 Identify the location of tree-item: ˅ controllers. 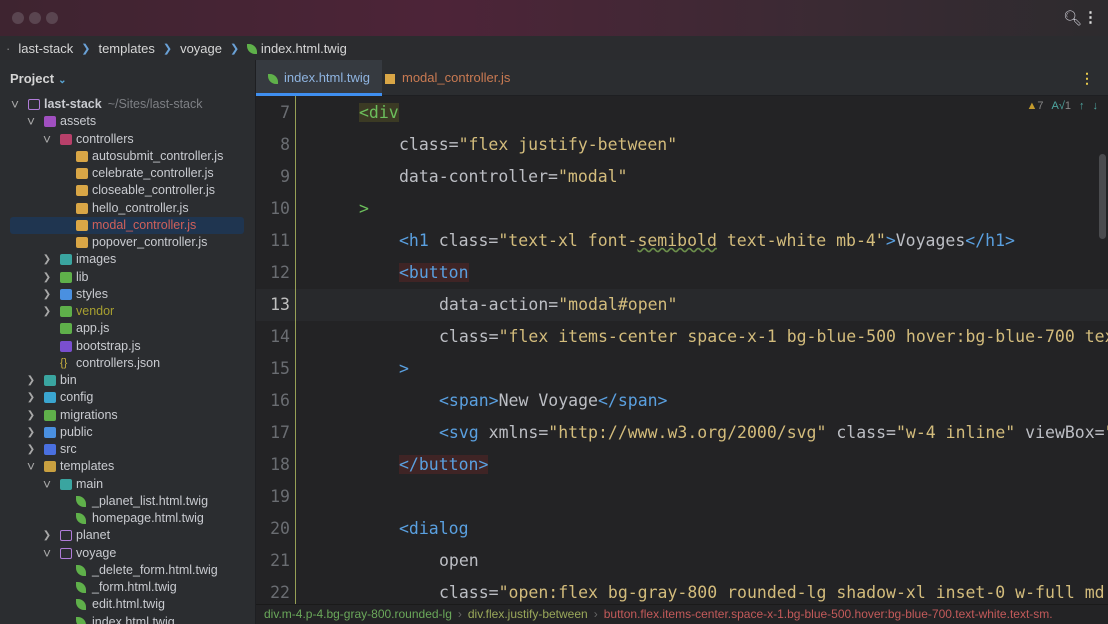
(127, 139).